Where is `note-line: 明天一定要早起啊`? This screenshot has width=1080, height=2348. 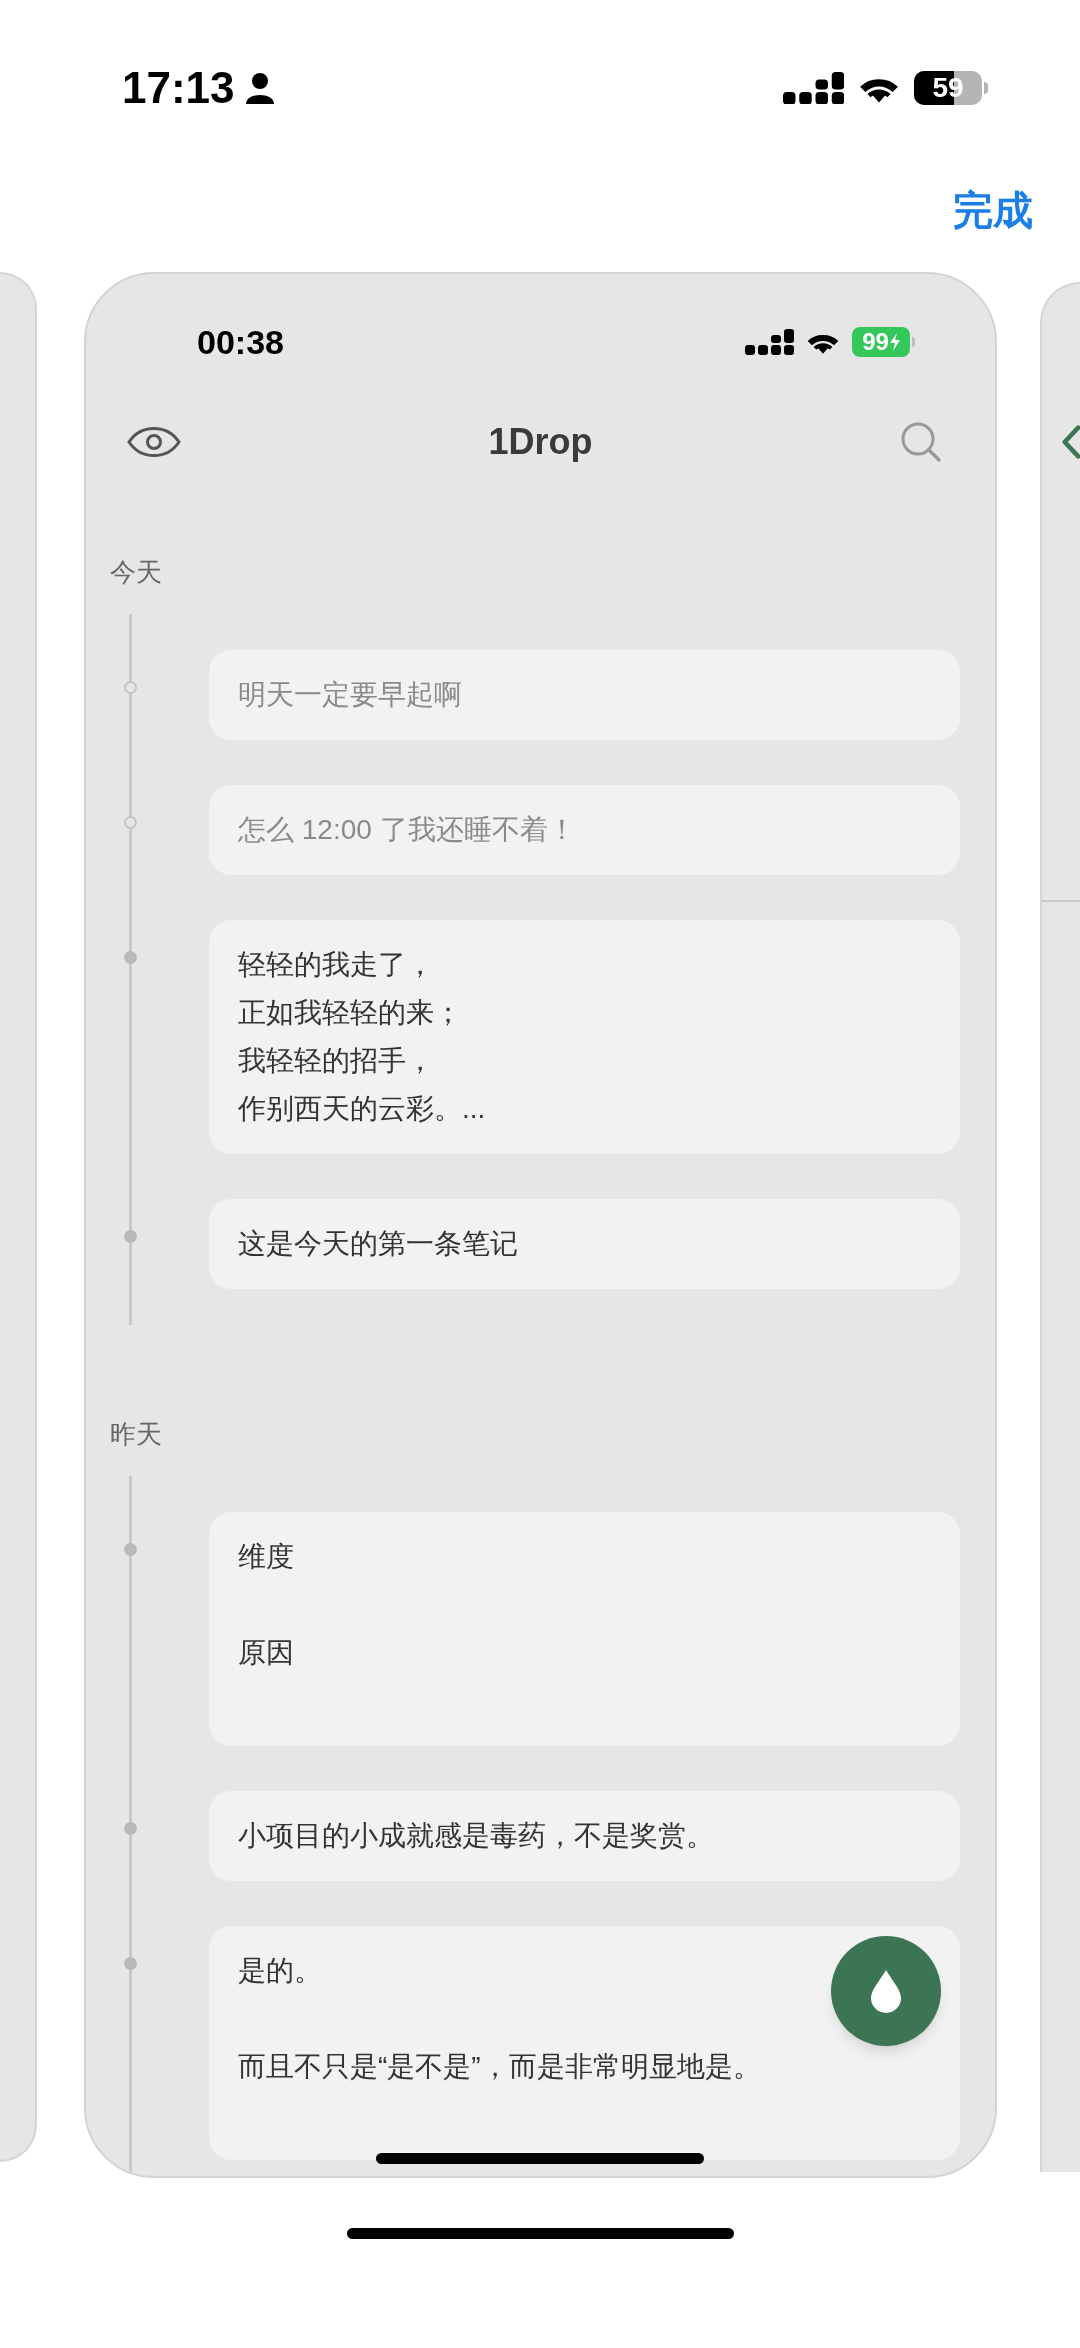
note-line: 明天一定要早起啊 is located at coordinates (350, 695).